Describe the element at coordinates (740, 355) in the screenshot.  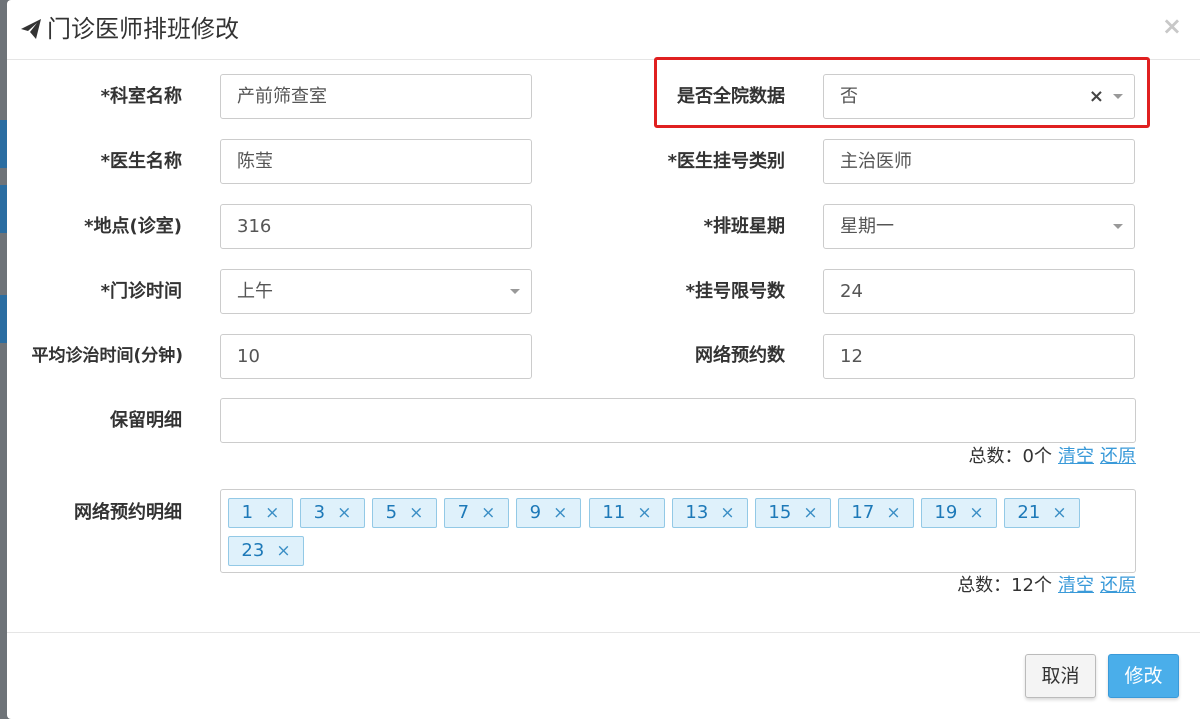
I see `online-count-label: 网络预约数` at that location.